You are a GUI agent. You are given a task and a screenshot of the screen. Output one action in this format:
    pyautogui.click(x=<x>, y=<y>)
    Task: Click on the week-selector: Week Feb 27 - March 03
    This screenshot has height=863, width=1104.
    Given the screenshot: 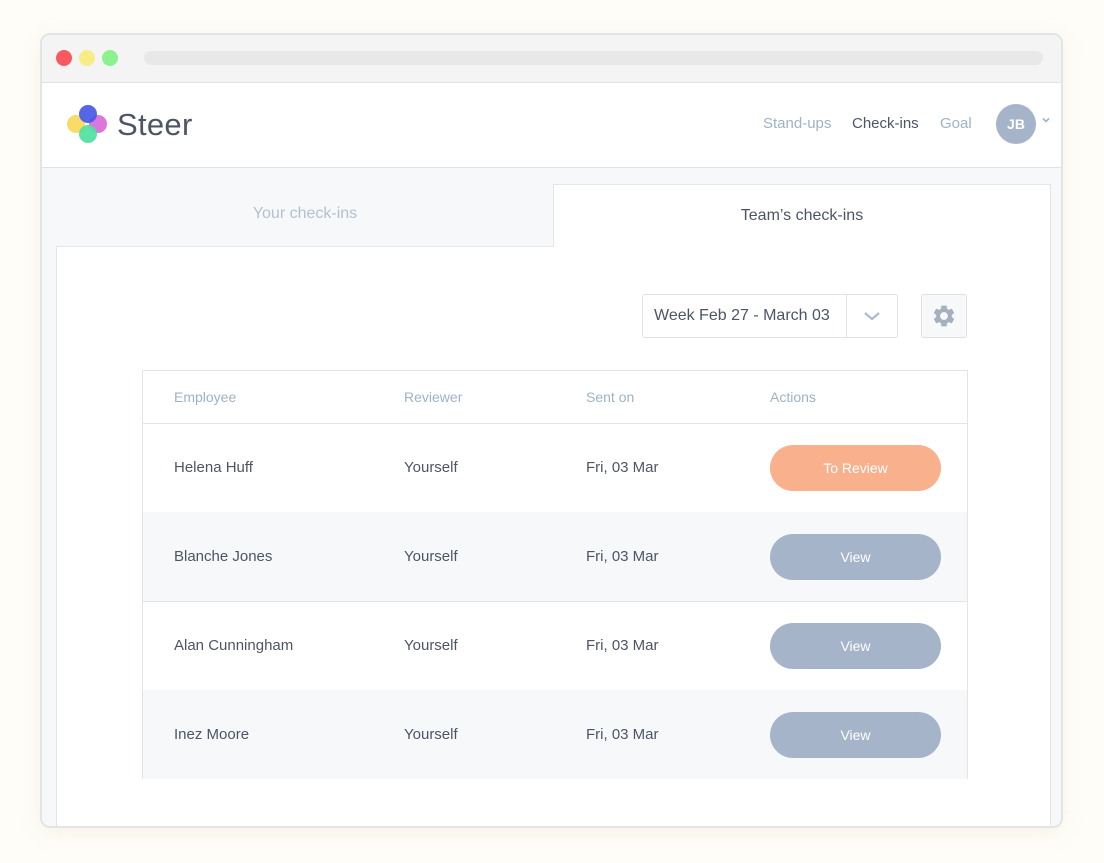 What is the action you would take?
    pyautogui.click(x=770, y=316)
    